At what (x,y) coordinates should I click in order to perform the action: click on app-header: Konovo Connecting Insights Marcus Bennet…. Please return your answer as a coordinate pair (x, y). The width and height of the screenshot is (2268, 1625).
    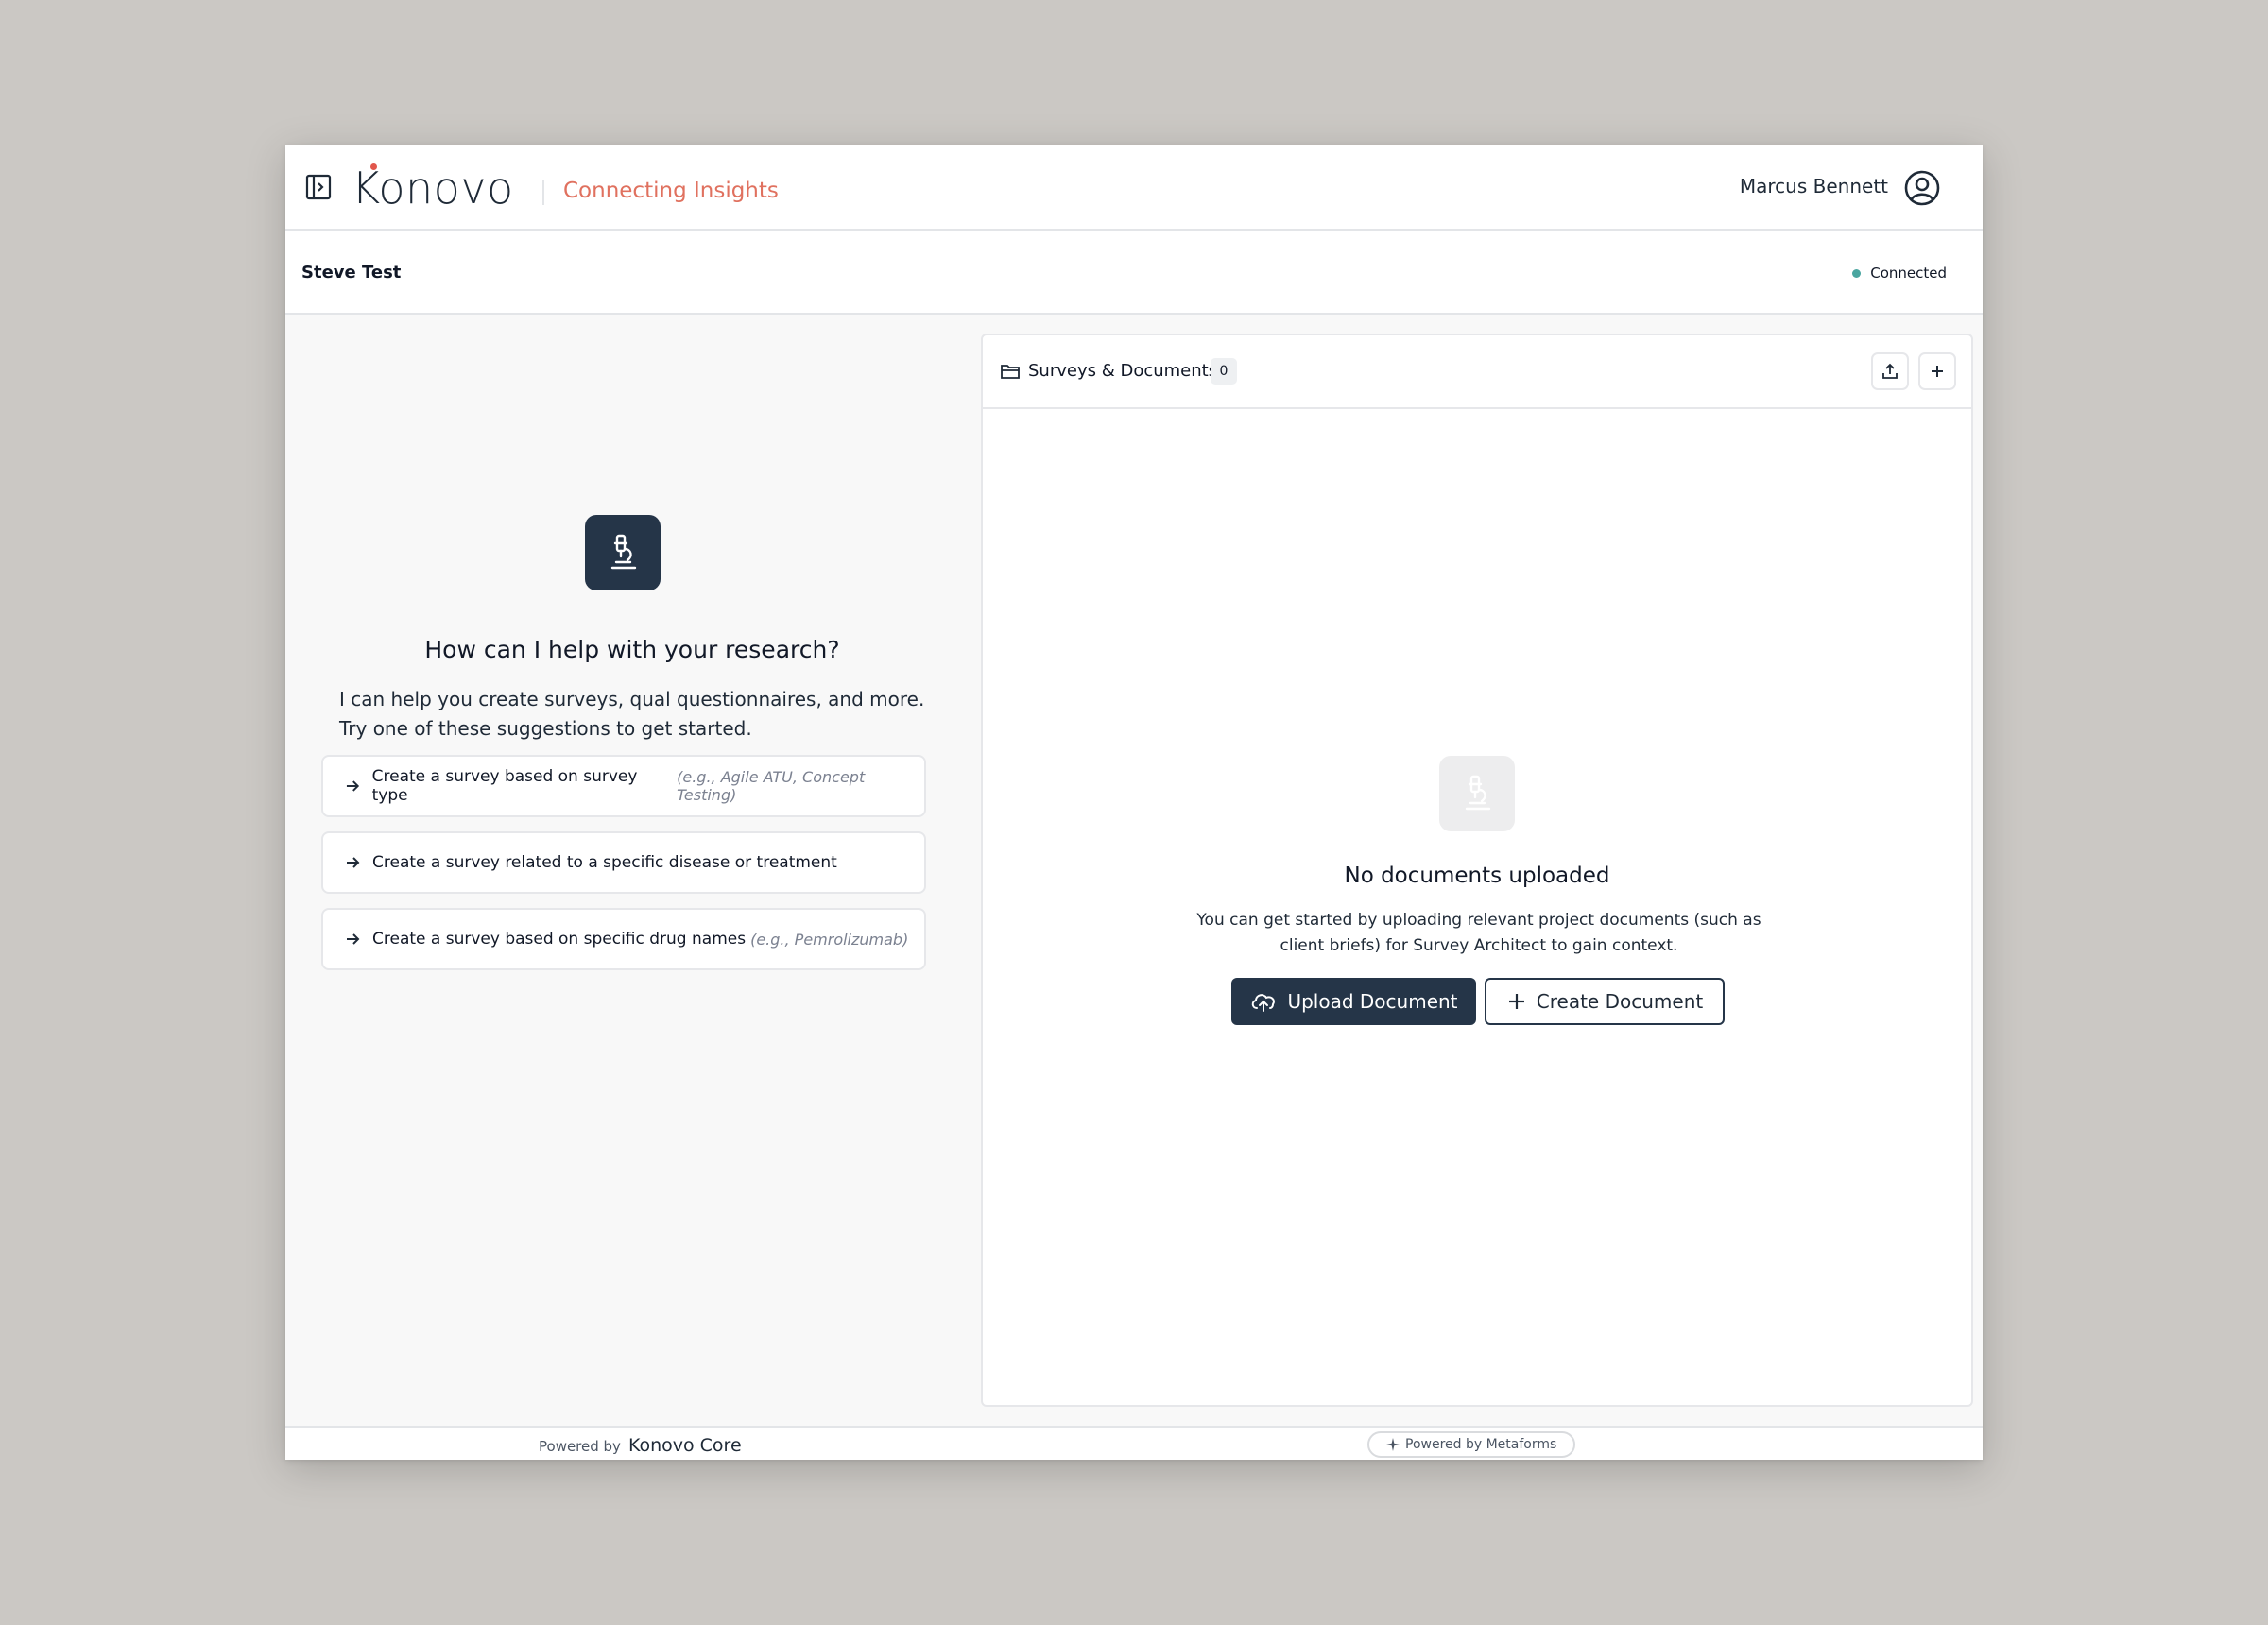
    Looking at the image, I should click on (1134, 188).